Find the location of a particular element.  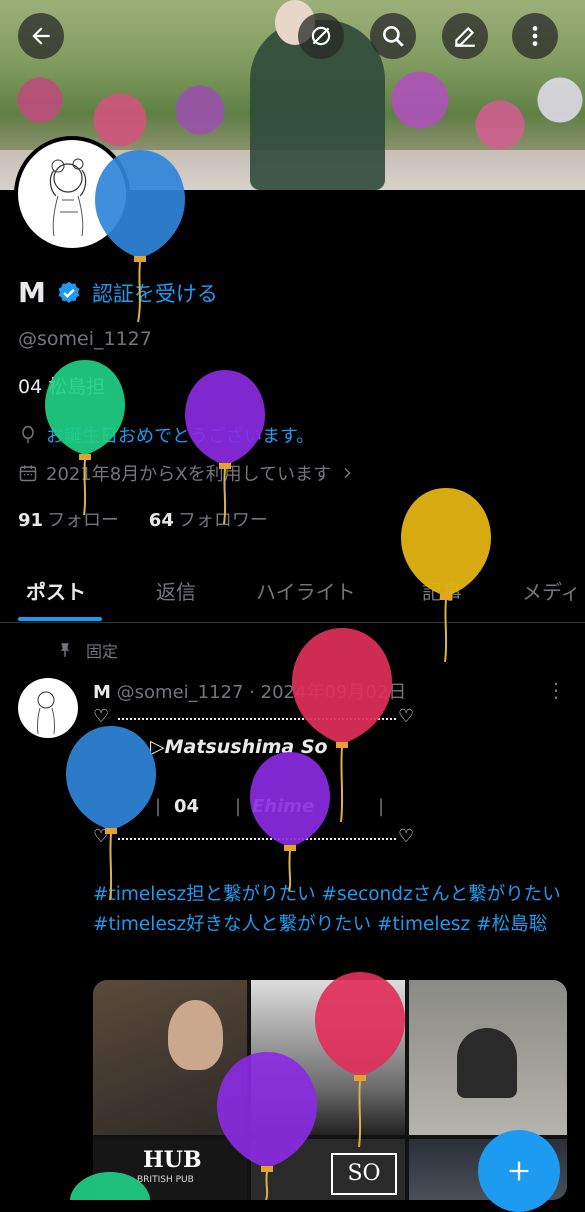

deco-dotline-bottom is located at coordinates (257, 839).